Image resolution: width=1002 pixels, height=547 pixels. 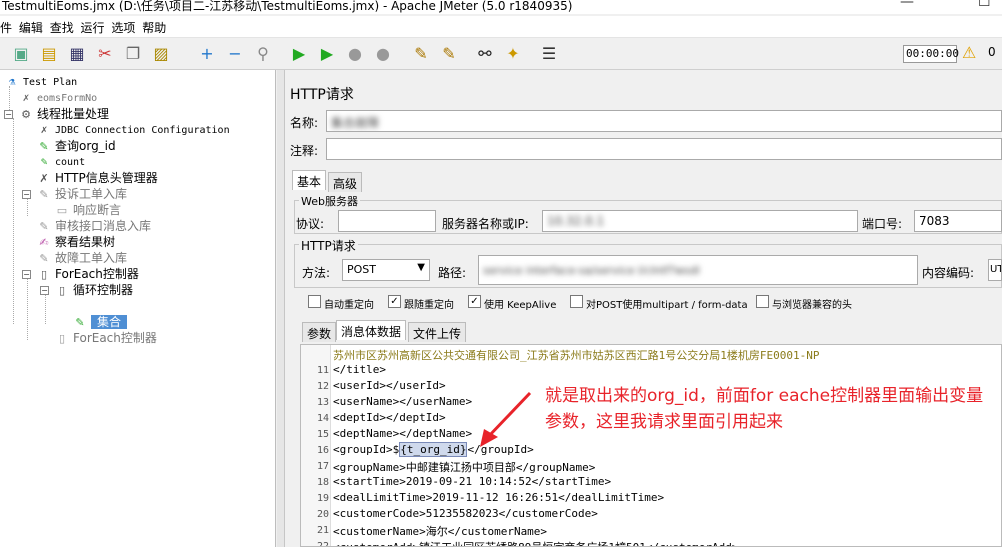 I want to click on tree-node: ✎ 投诉工单入库, so click(x=81, y=194).